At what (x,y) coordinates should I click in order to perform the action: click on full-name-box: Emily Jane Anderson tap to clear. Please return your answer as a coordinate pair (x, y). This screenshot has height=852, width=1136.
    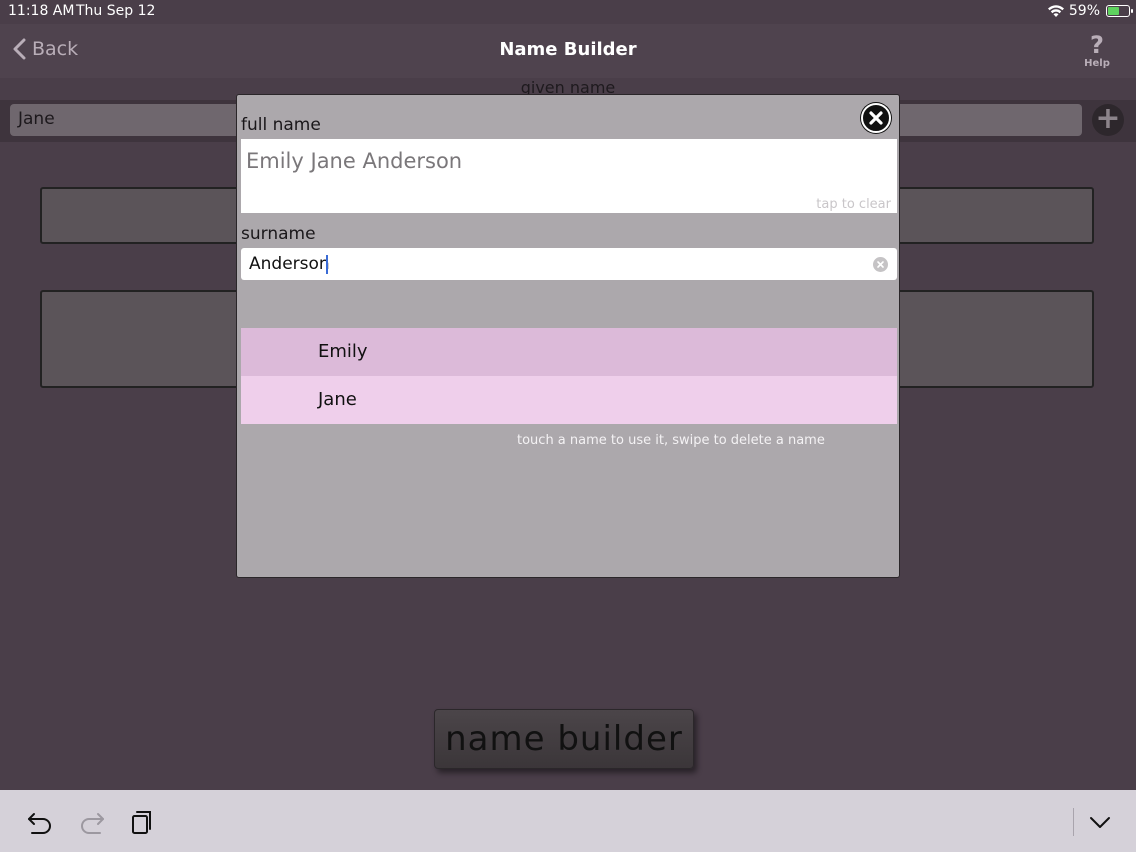
    Looking at the image, I should click on (569, 176).